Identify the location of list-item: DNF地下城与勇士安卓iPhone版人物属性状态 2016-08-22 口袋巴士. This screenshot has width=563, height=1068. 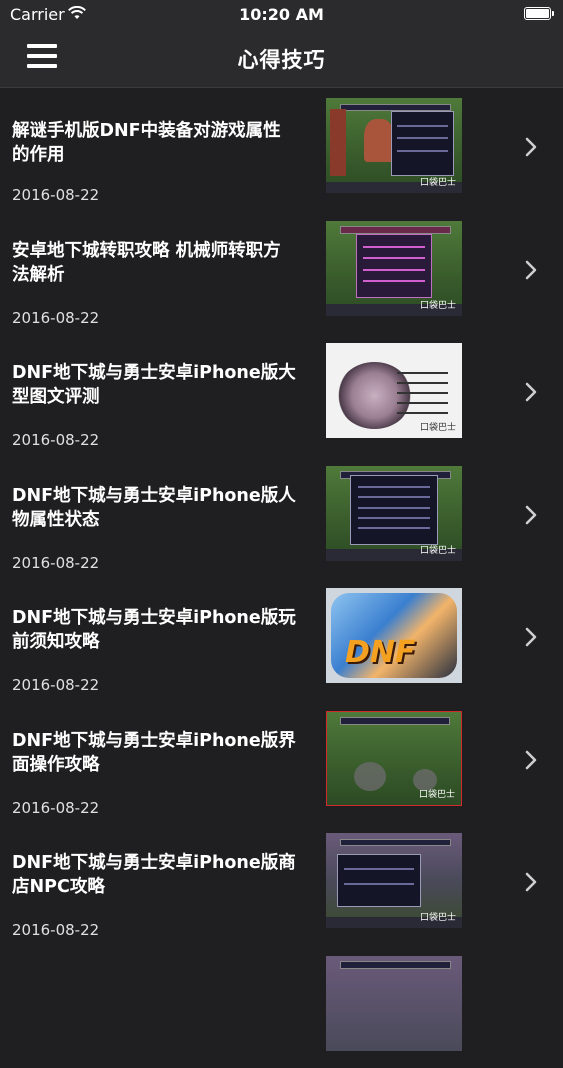
(281, 502).